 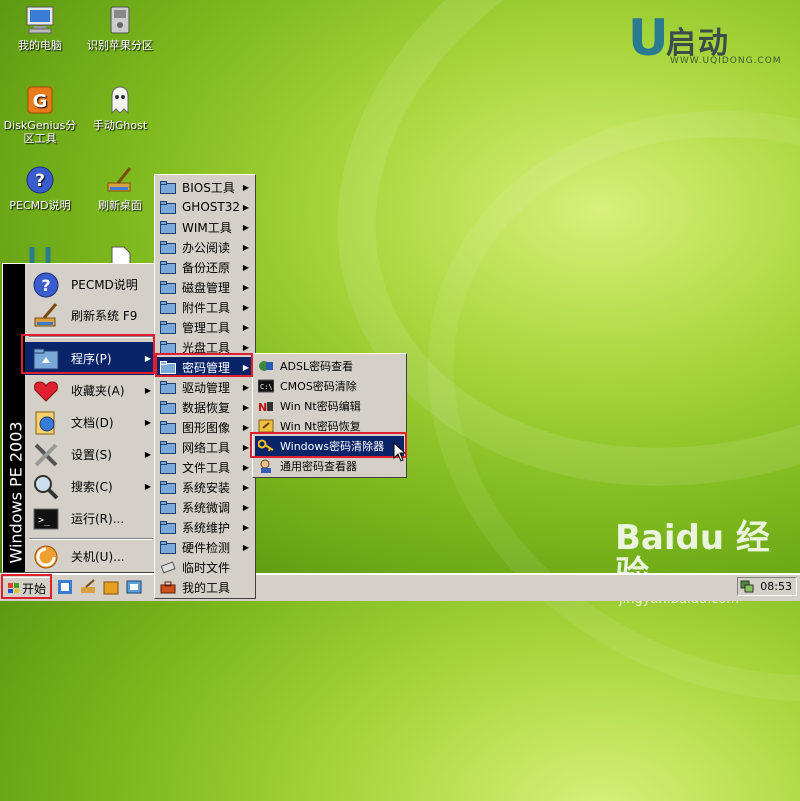 What do you see at coordinates (120, 188) in the screenshot?
I see `desktop-icon-refresh-desktop: 刷新桌面` at bounding box center [120, 188].